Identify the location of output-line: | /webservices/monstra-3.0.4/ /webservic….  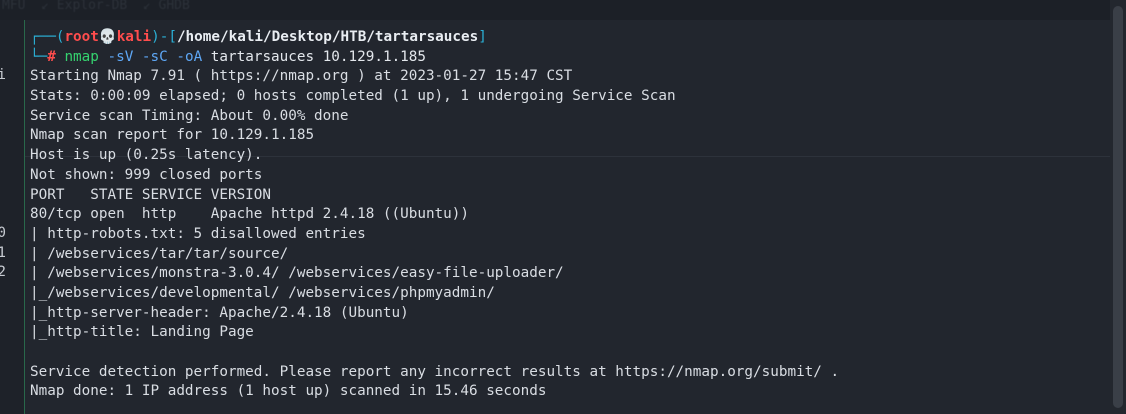
(297, 273).